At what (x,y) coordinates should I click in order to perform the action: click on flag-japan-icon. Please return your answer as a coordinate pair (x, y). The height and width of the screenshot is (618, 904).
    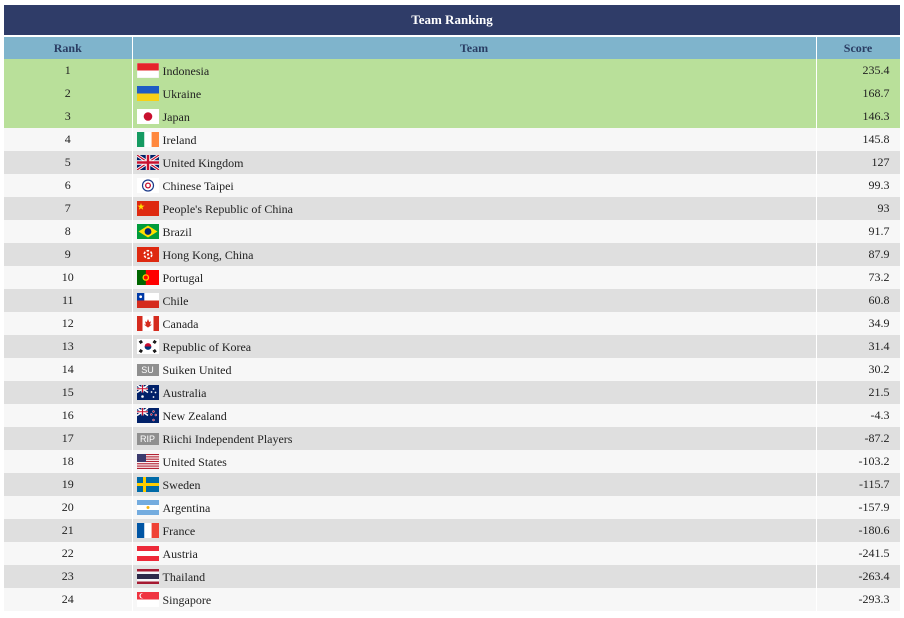
    Looking at the image, I should click on (147, 117).